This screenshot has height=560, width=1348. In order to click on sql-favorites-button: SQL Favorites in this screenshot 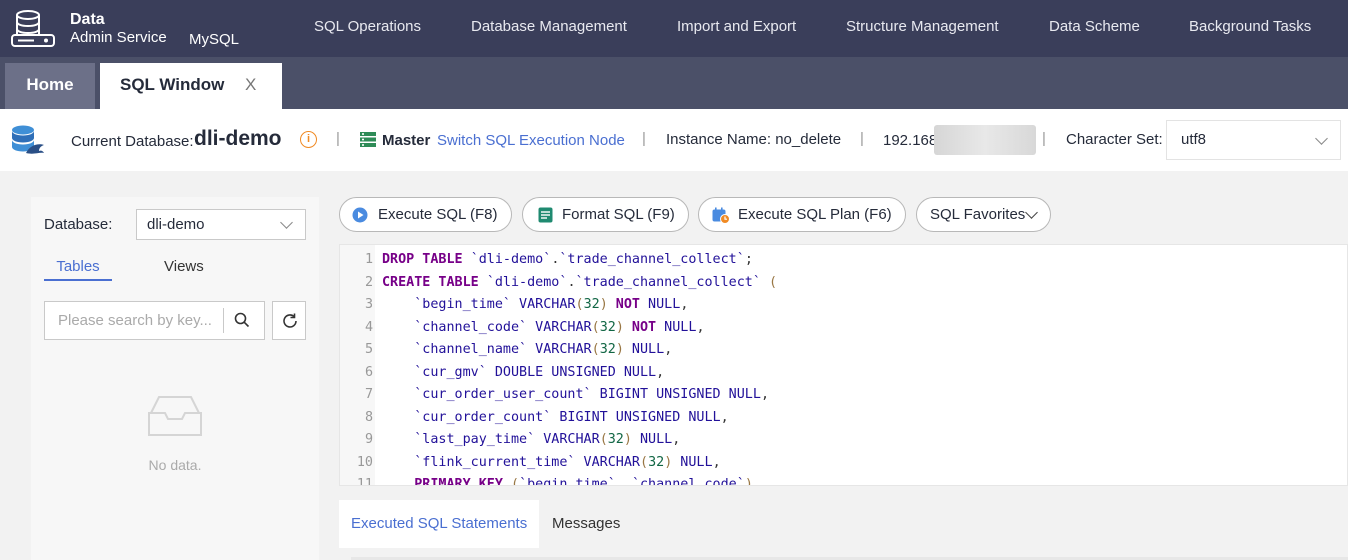, I will do `click(983, 214)`.